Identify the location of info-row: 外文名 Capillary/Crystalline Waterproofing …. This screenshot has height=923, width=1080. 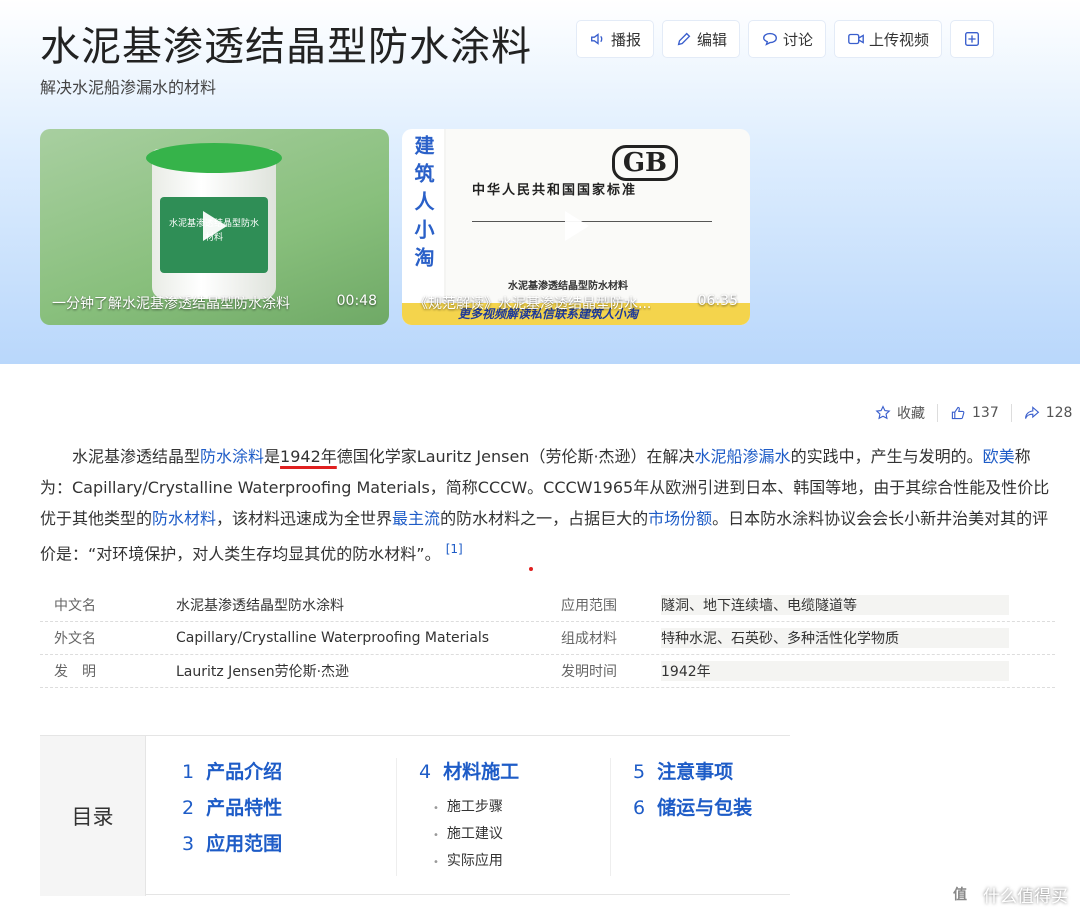
(547, 638).